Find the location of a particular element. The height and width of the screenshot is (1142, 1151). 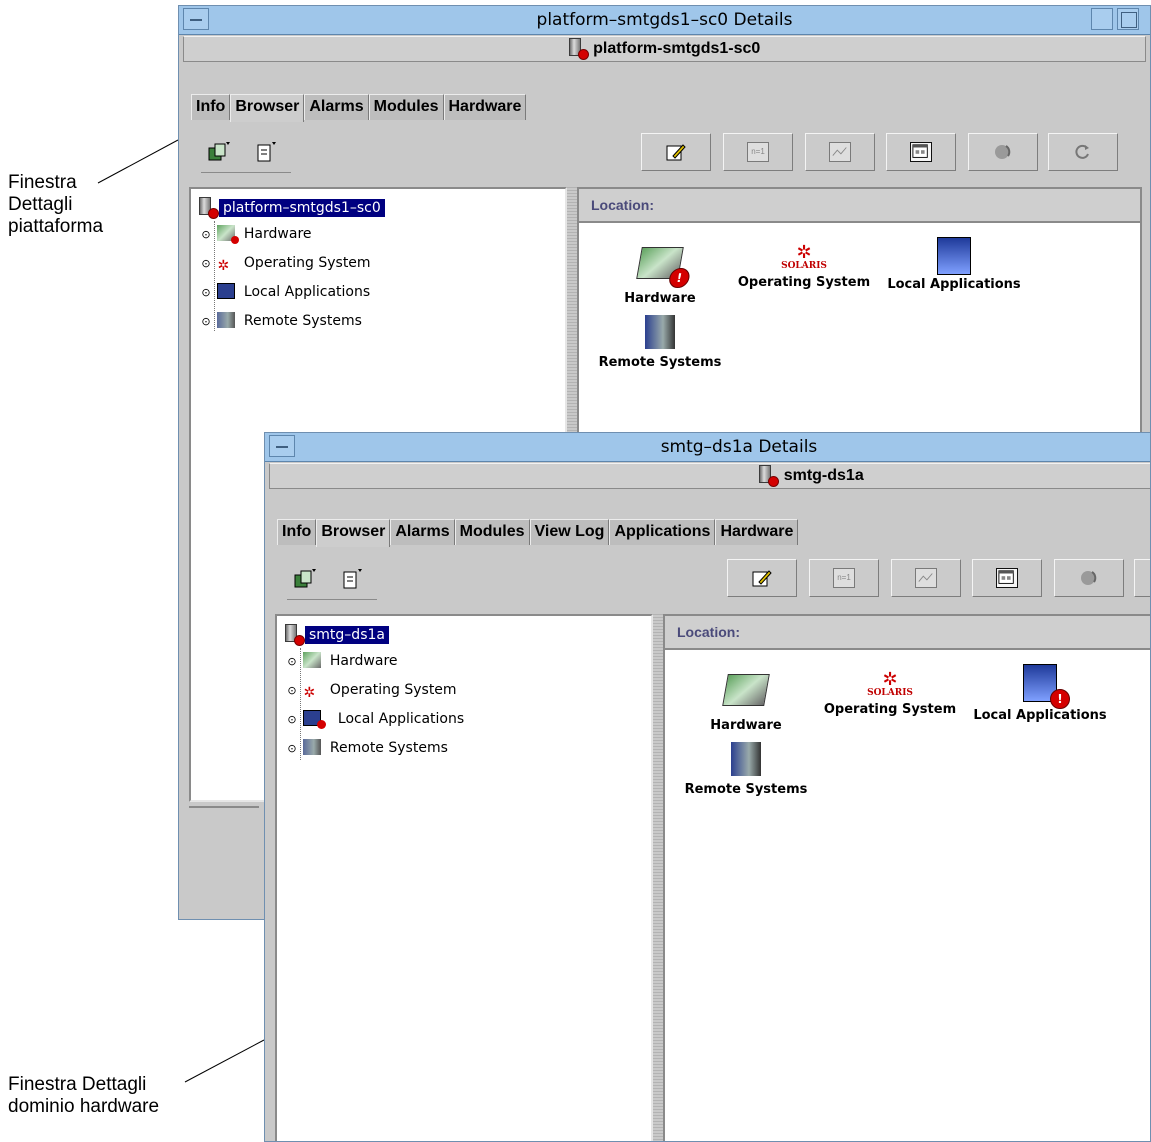

callout-line-2: Dettagli is located at coordinates (40, 204).